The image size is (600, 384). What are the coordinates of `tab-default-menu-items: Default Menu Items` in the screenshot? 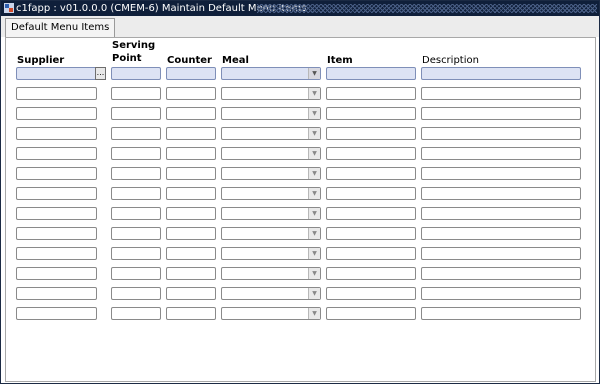 It's located at (60, 28).